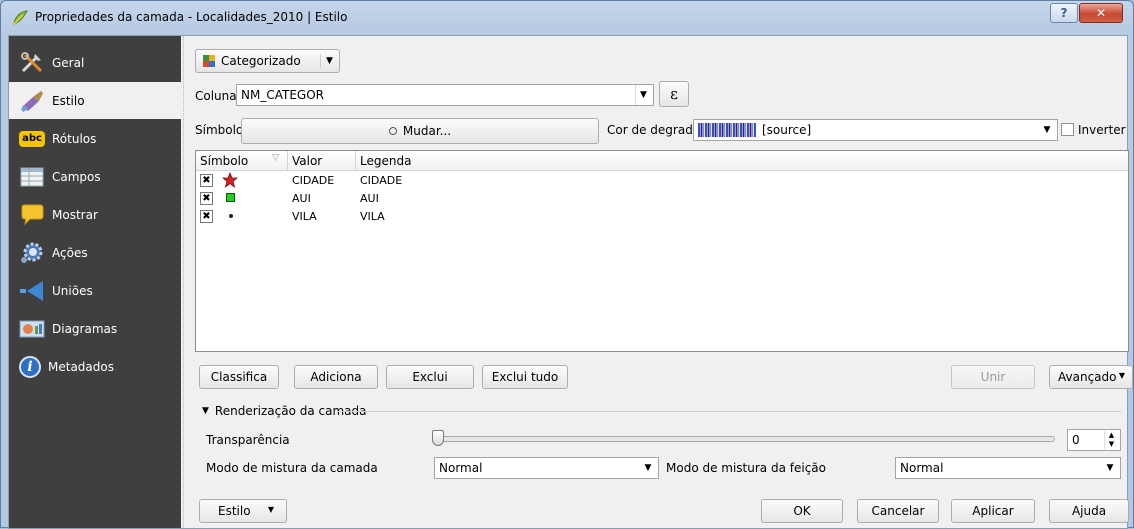  What do you see at coordinates (209, 61) in the screenshot?
I see `categorized-icon` at bounding box center [209, 61].